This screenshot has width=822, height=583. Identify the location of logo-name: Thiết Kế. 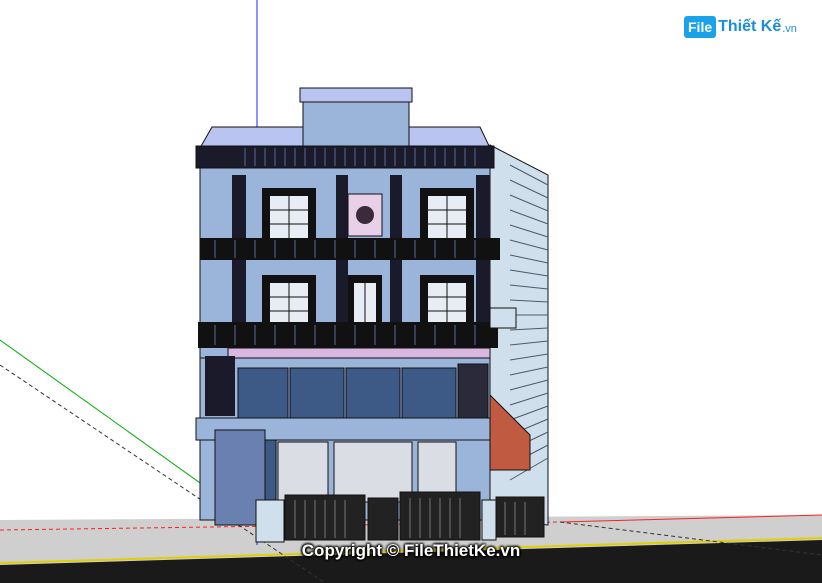
(750, 26).